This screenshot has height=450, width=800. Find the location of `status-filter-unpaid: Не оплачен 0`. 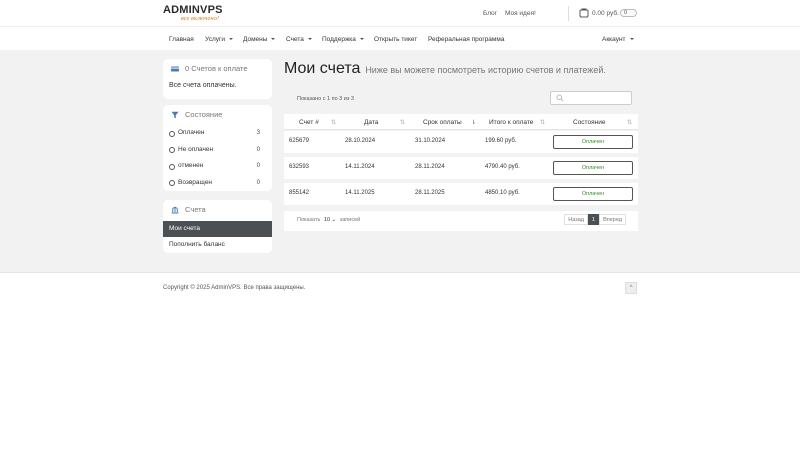

status-filter-unpaid: Не оплачен 0 is located at coordinates (217, 150).